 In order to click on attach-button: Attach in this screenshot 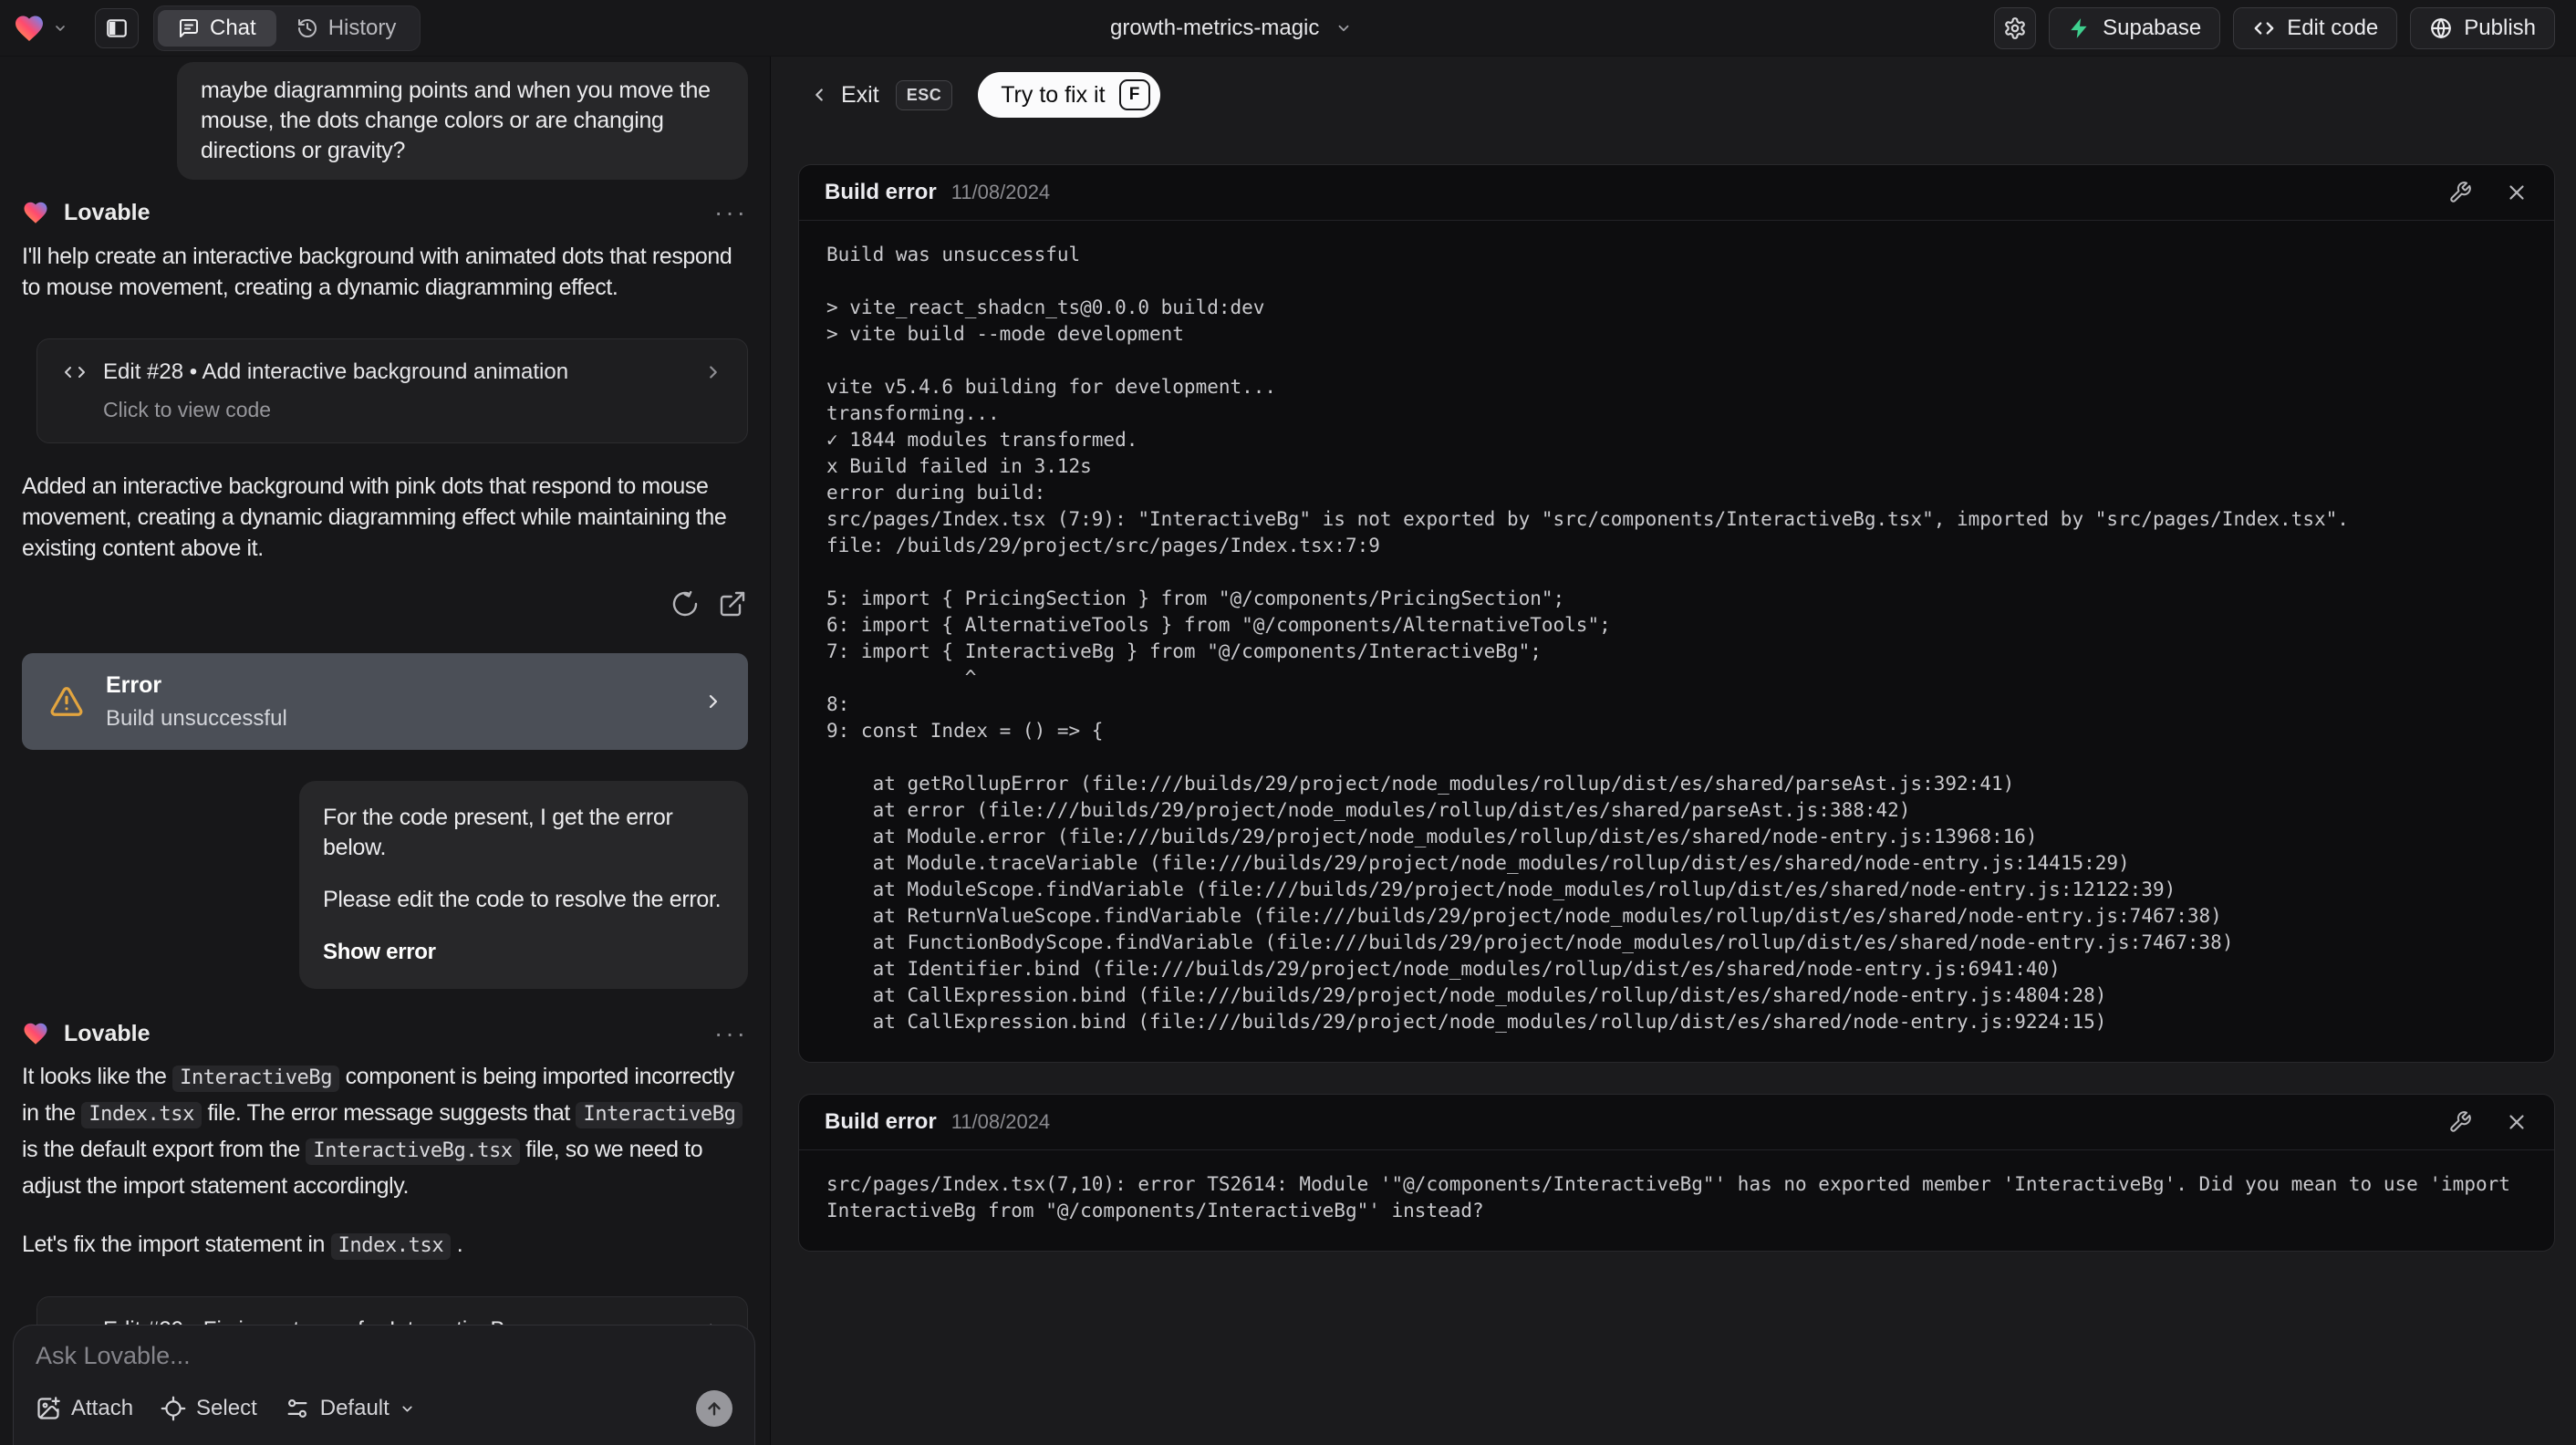, I will do `click(84, 1408)`.